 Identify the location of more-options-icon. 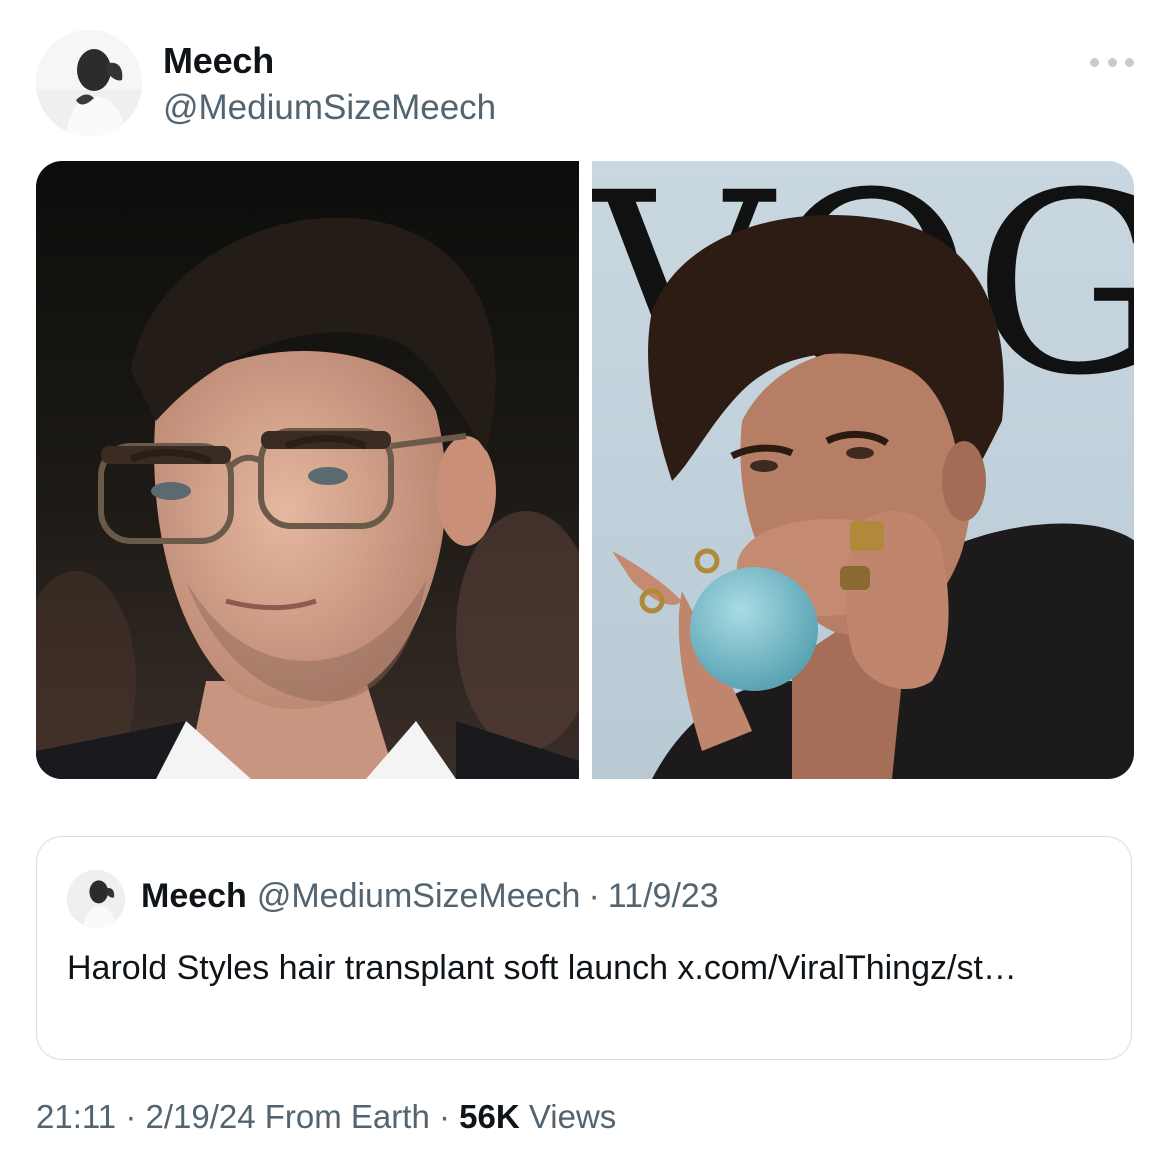
(1112, 62).